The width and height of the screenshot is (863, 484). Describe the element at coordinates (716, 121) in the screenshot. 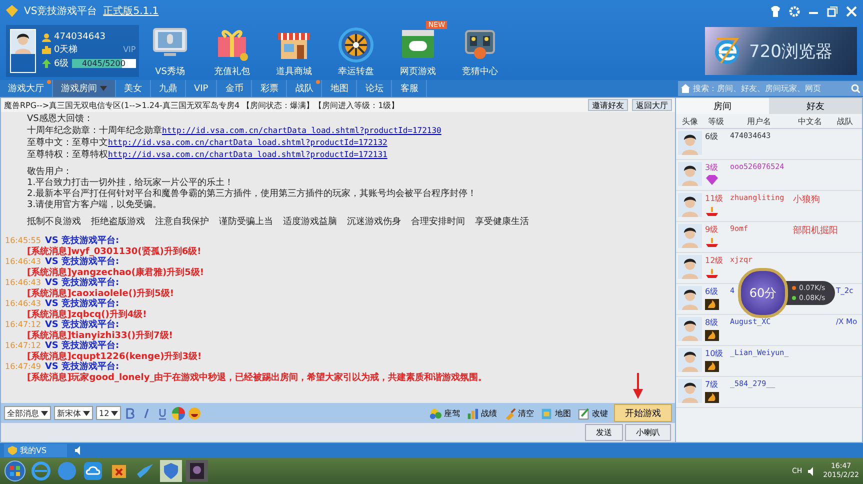

I see `column-header: 等级` at that location.